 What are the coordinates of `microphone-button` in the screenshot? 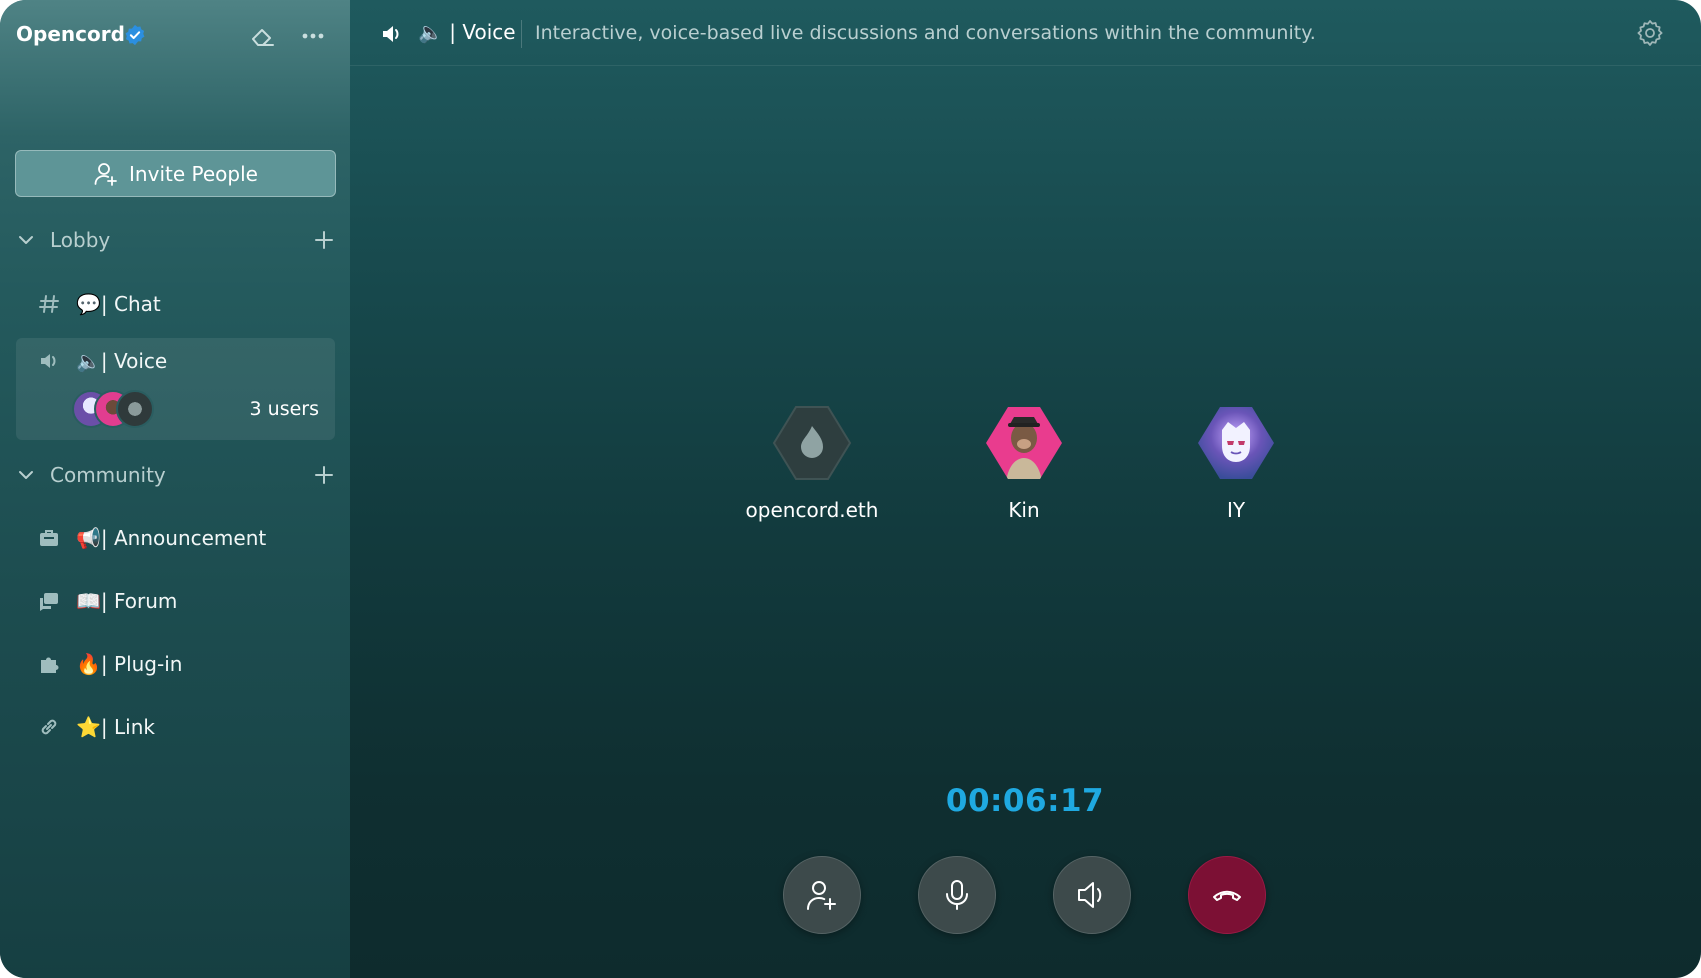 It's located at (957, 895).